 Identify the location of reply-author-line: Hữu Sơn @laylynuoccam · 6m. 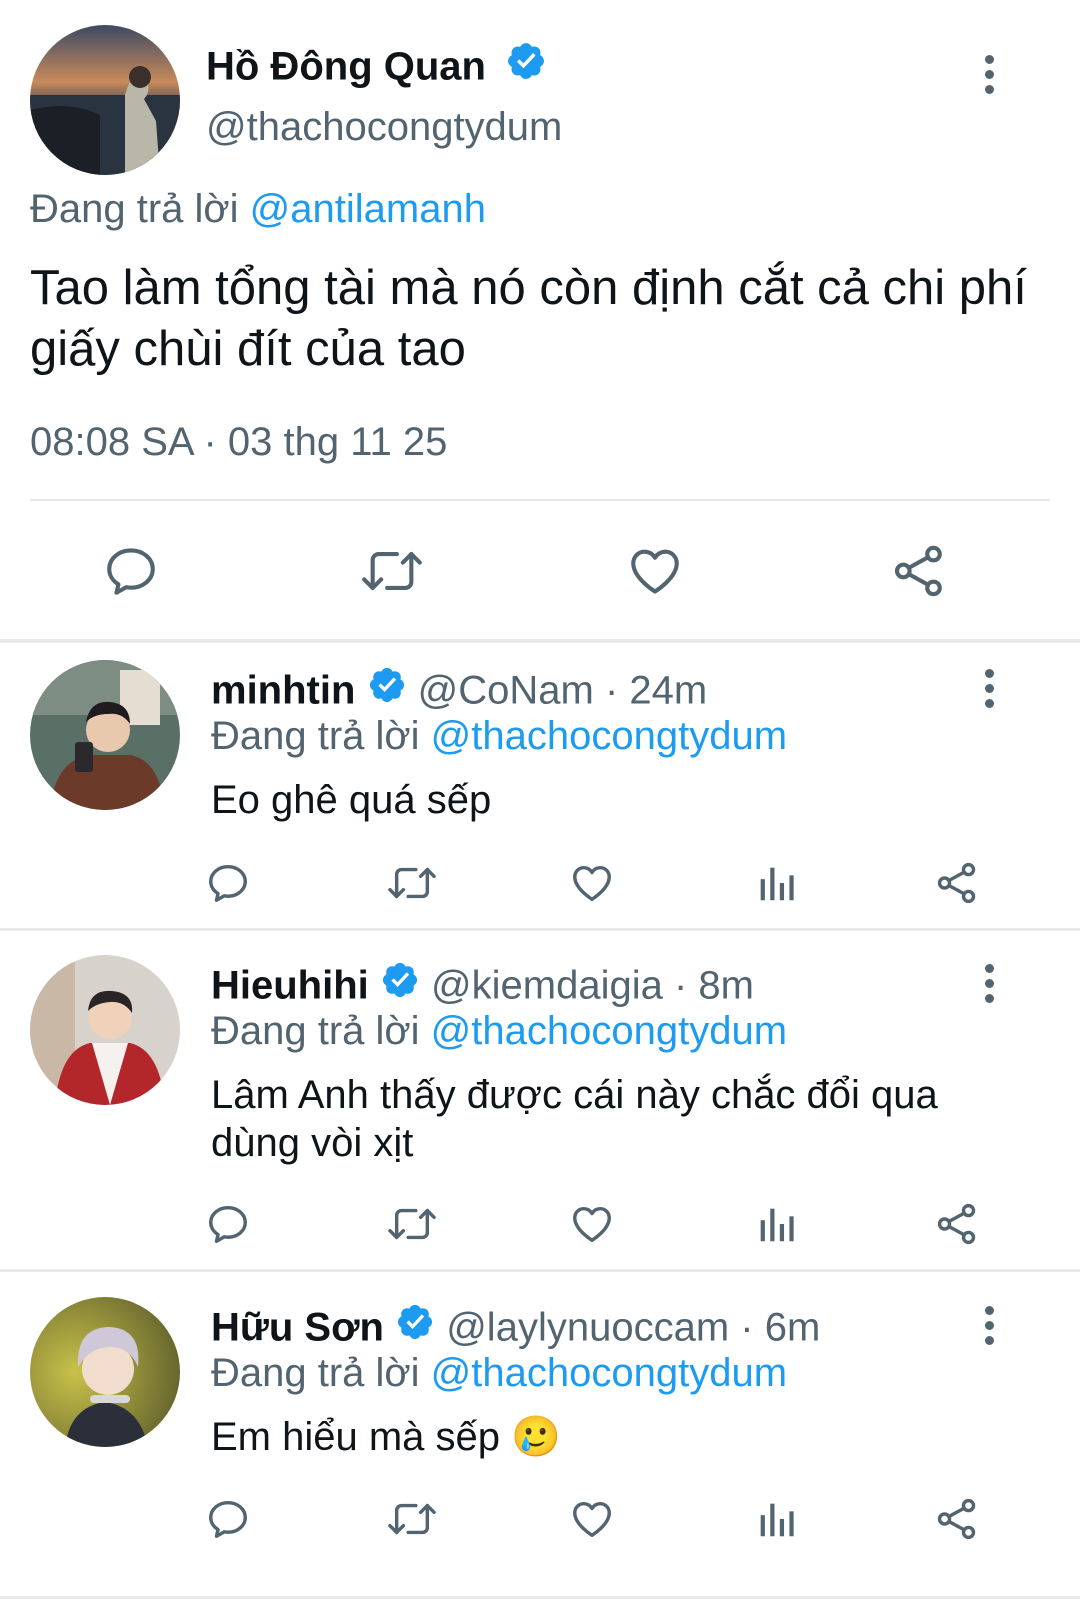
(515, 1328).